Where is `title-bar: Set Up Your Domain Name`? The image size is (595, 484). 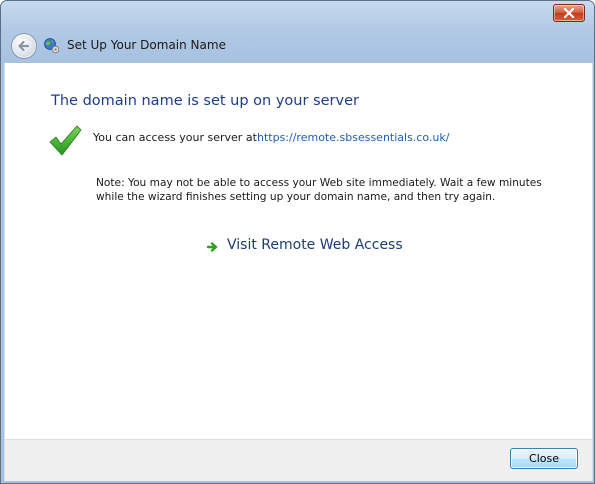
title-bar: Set Up Your Domain Name is located at coordinates (297, 32).